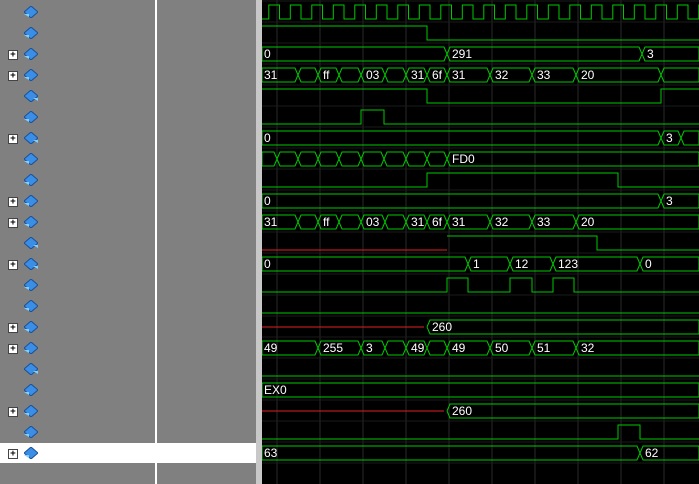  Describe the element at coordinates (31, 264) in the screenshot. I see `output-port-icon` at that location.